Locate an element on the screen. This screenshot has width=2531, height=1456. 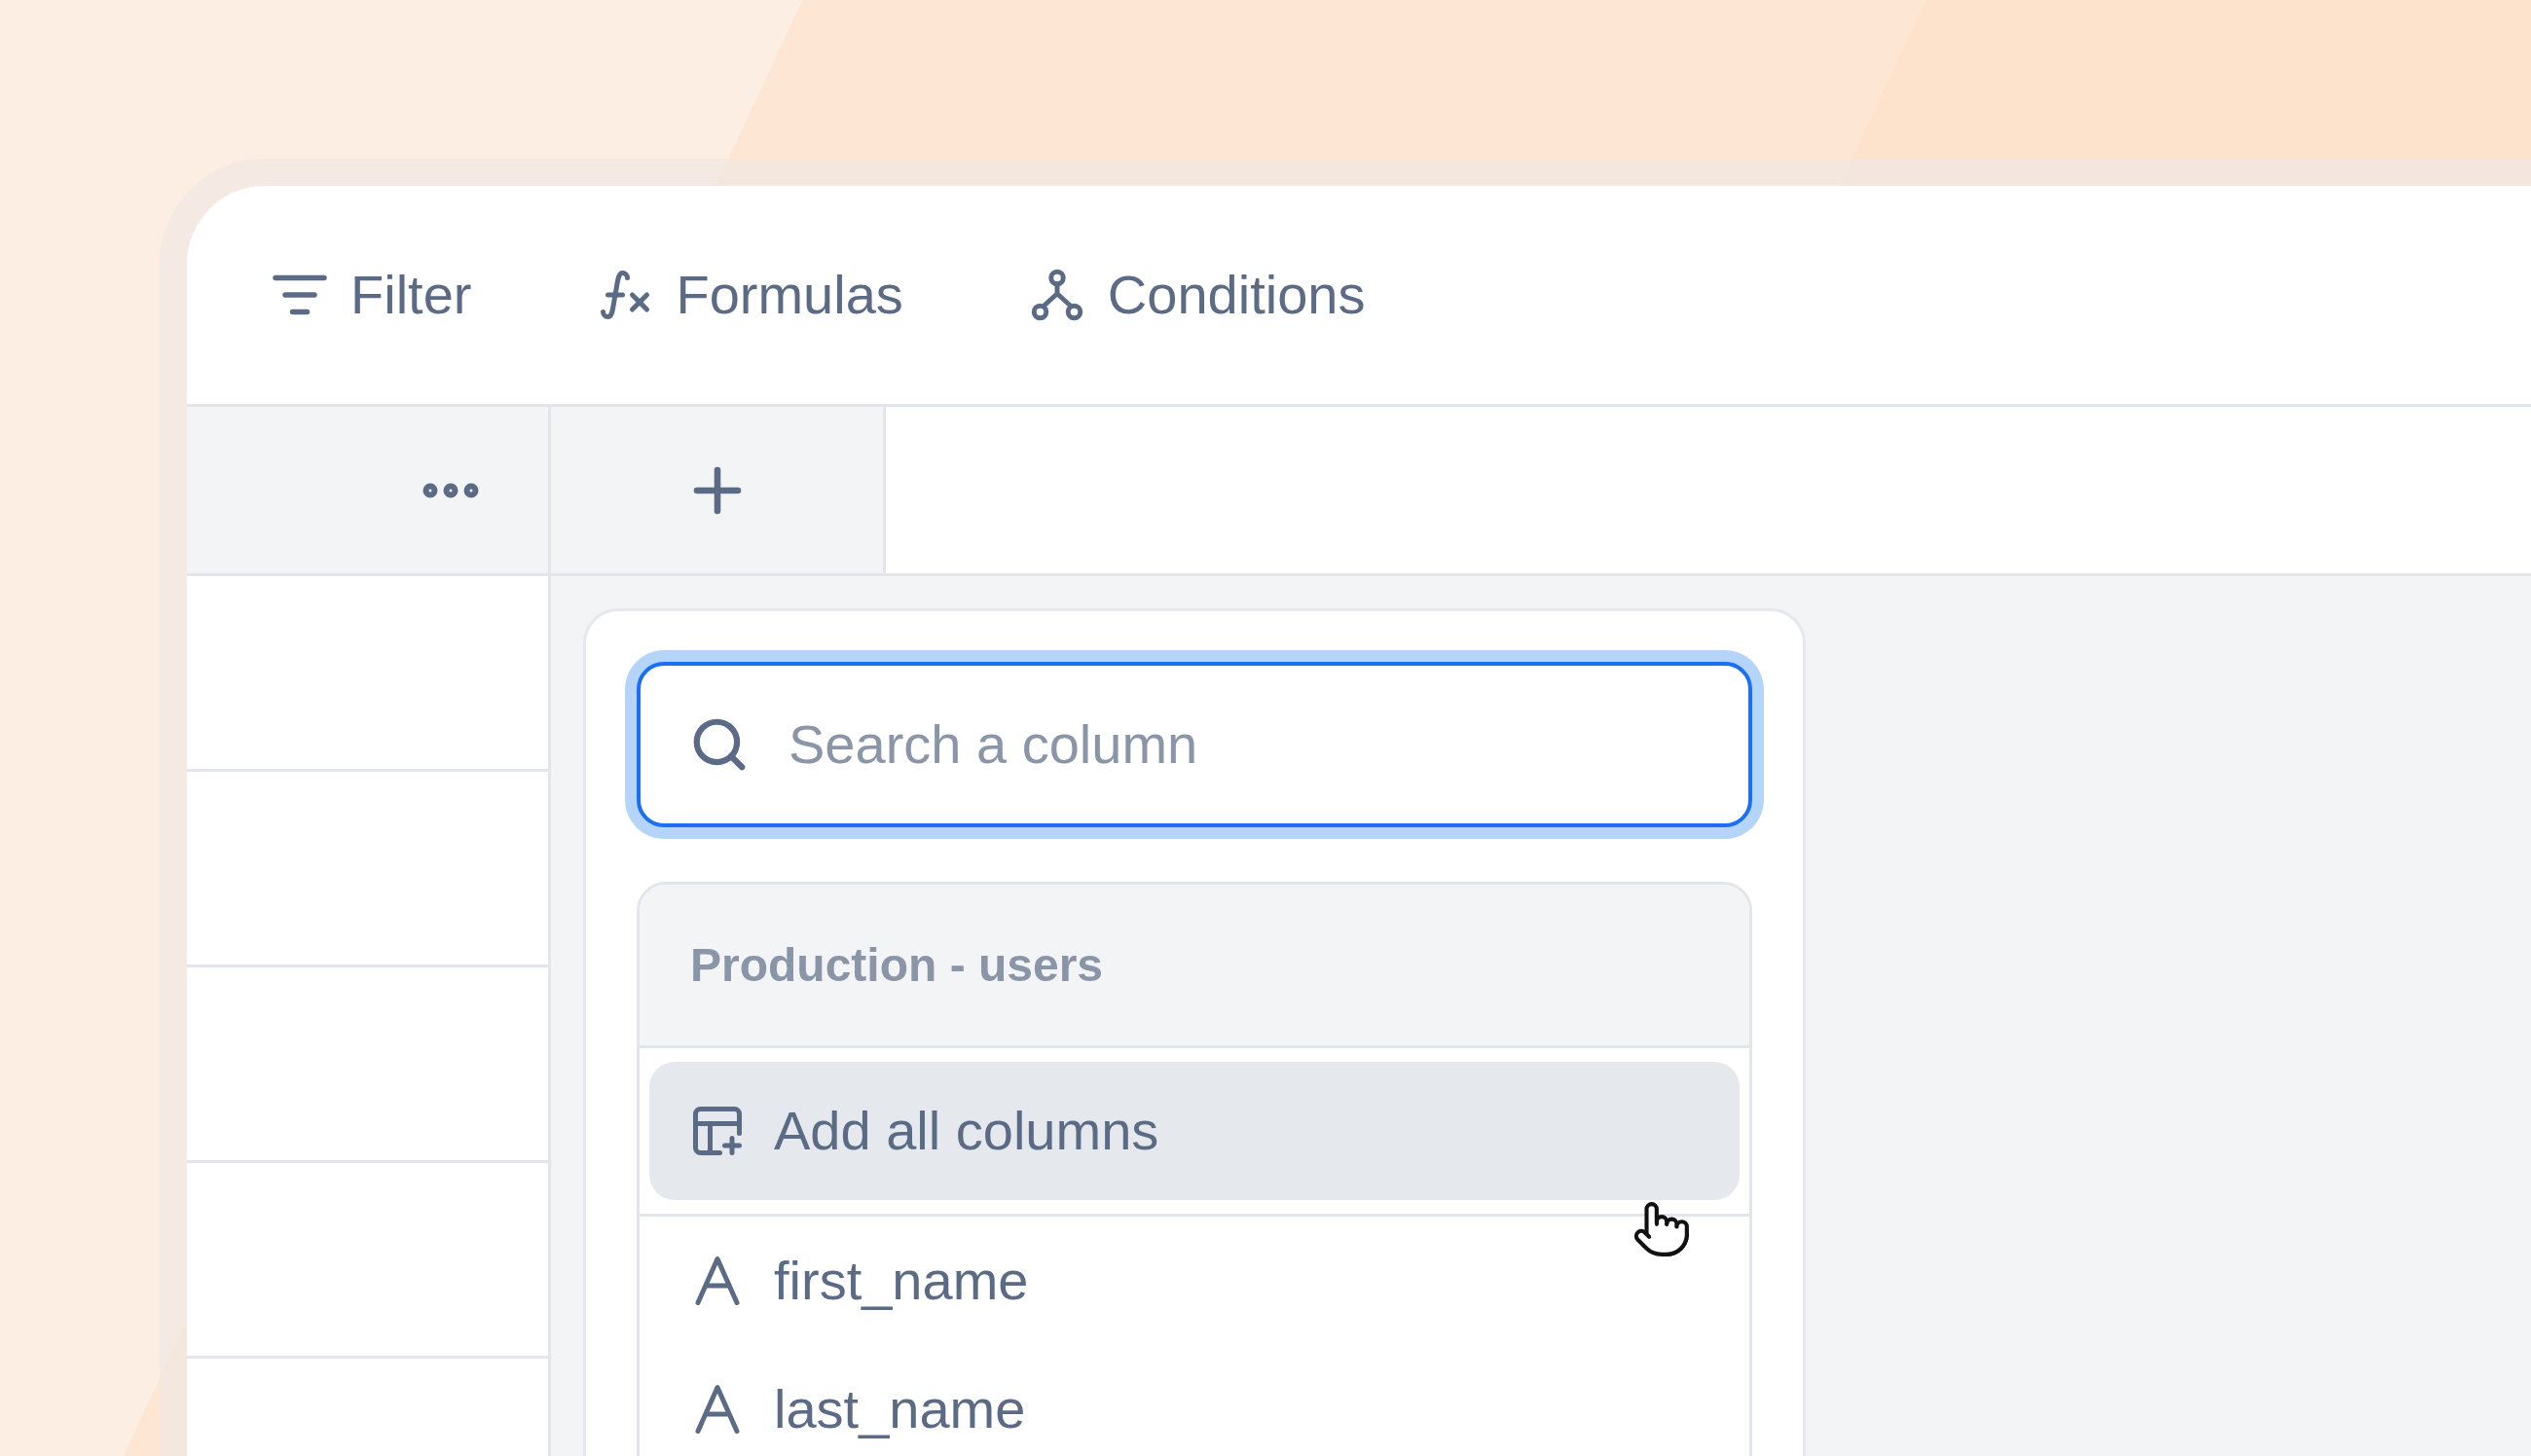
toolbar-button: Conditions is located at coordinates (1196, 295).